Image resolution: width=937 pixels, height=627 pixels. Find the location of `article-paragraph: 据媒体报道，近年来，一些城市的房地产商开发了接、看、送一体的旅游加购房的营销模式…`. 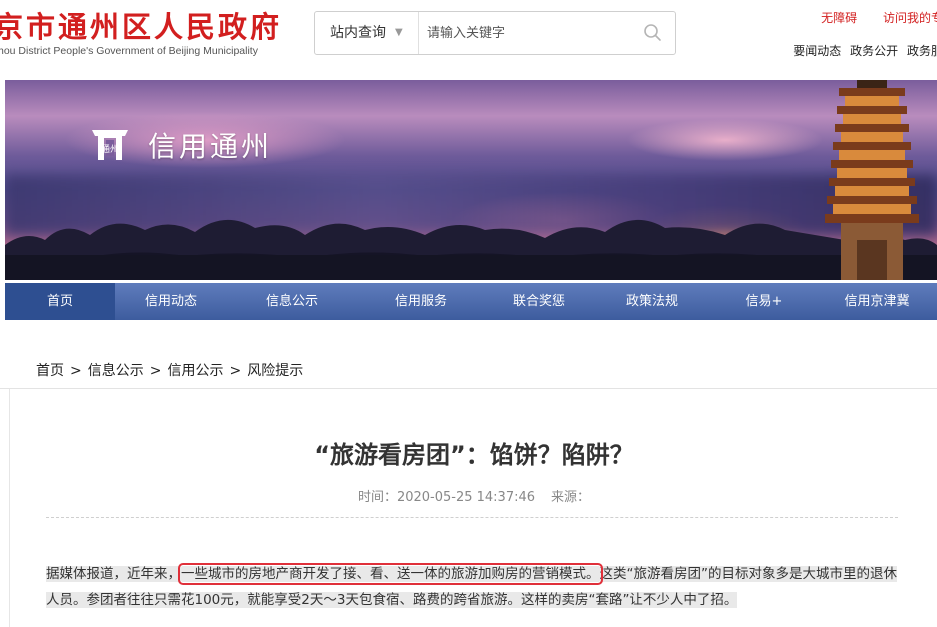

article-paragraph: 据媒体报道，近年来，一些城市的房地产商开发了接、看、送一体的旅游加购房的营销模式… is located at coordinates (476, 587).